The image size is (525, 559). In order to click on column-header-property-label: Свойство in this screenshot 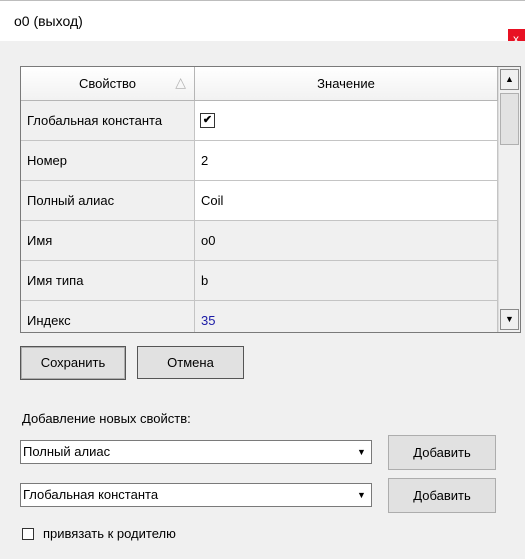, I will do `click(107, 83)`.